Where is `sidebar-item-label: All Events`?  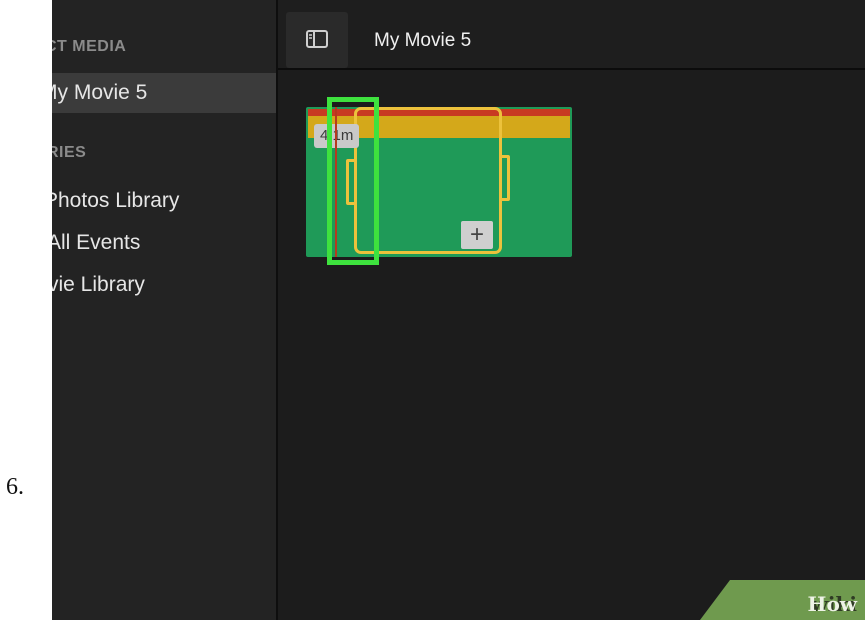 sidebar-item-label: All Events is located at coordinates (96, 242).